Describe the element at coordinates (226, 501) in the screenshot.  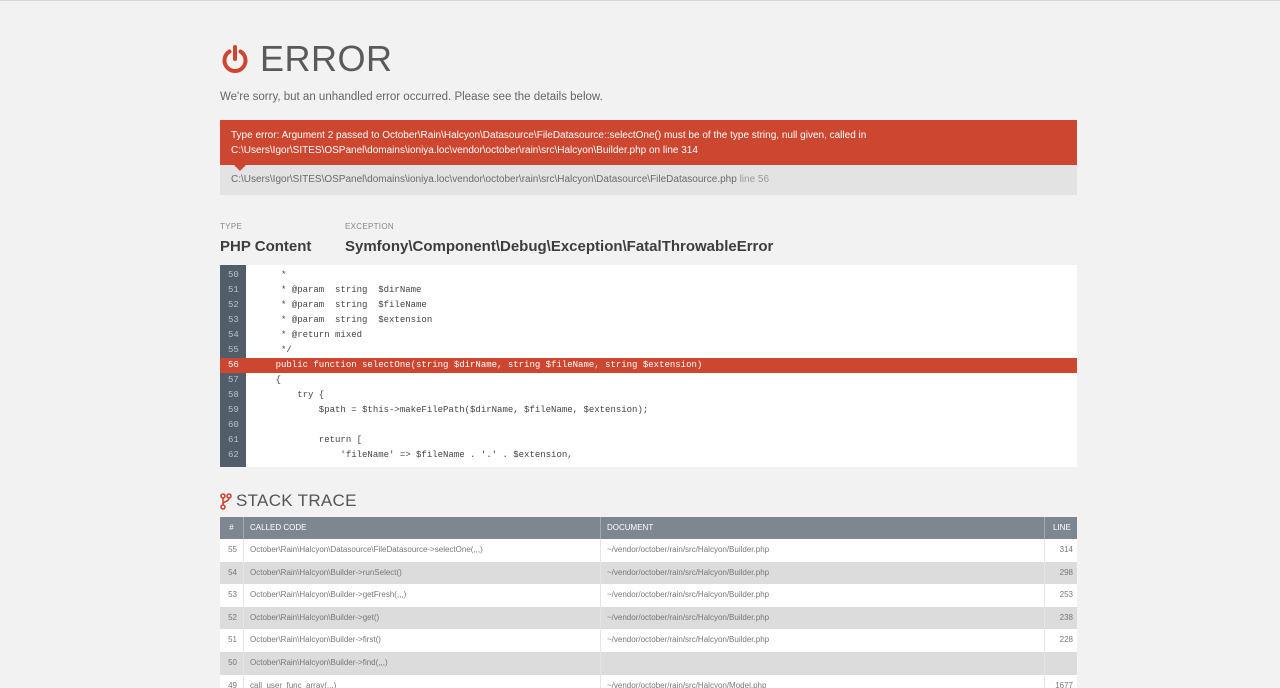
I see `code-branch-icon` at that location.